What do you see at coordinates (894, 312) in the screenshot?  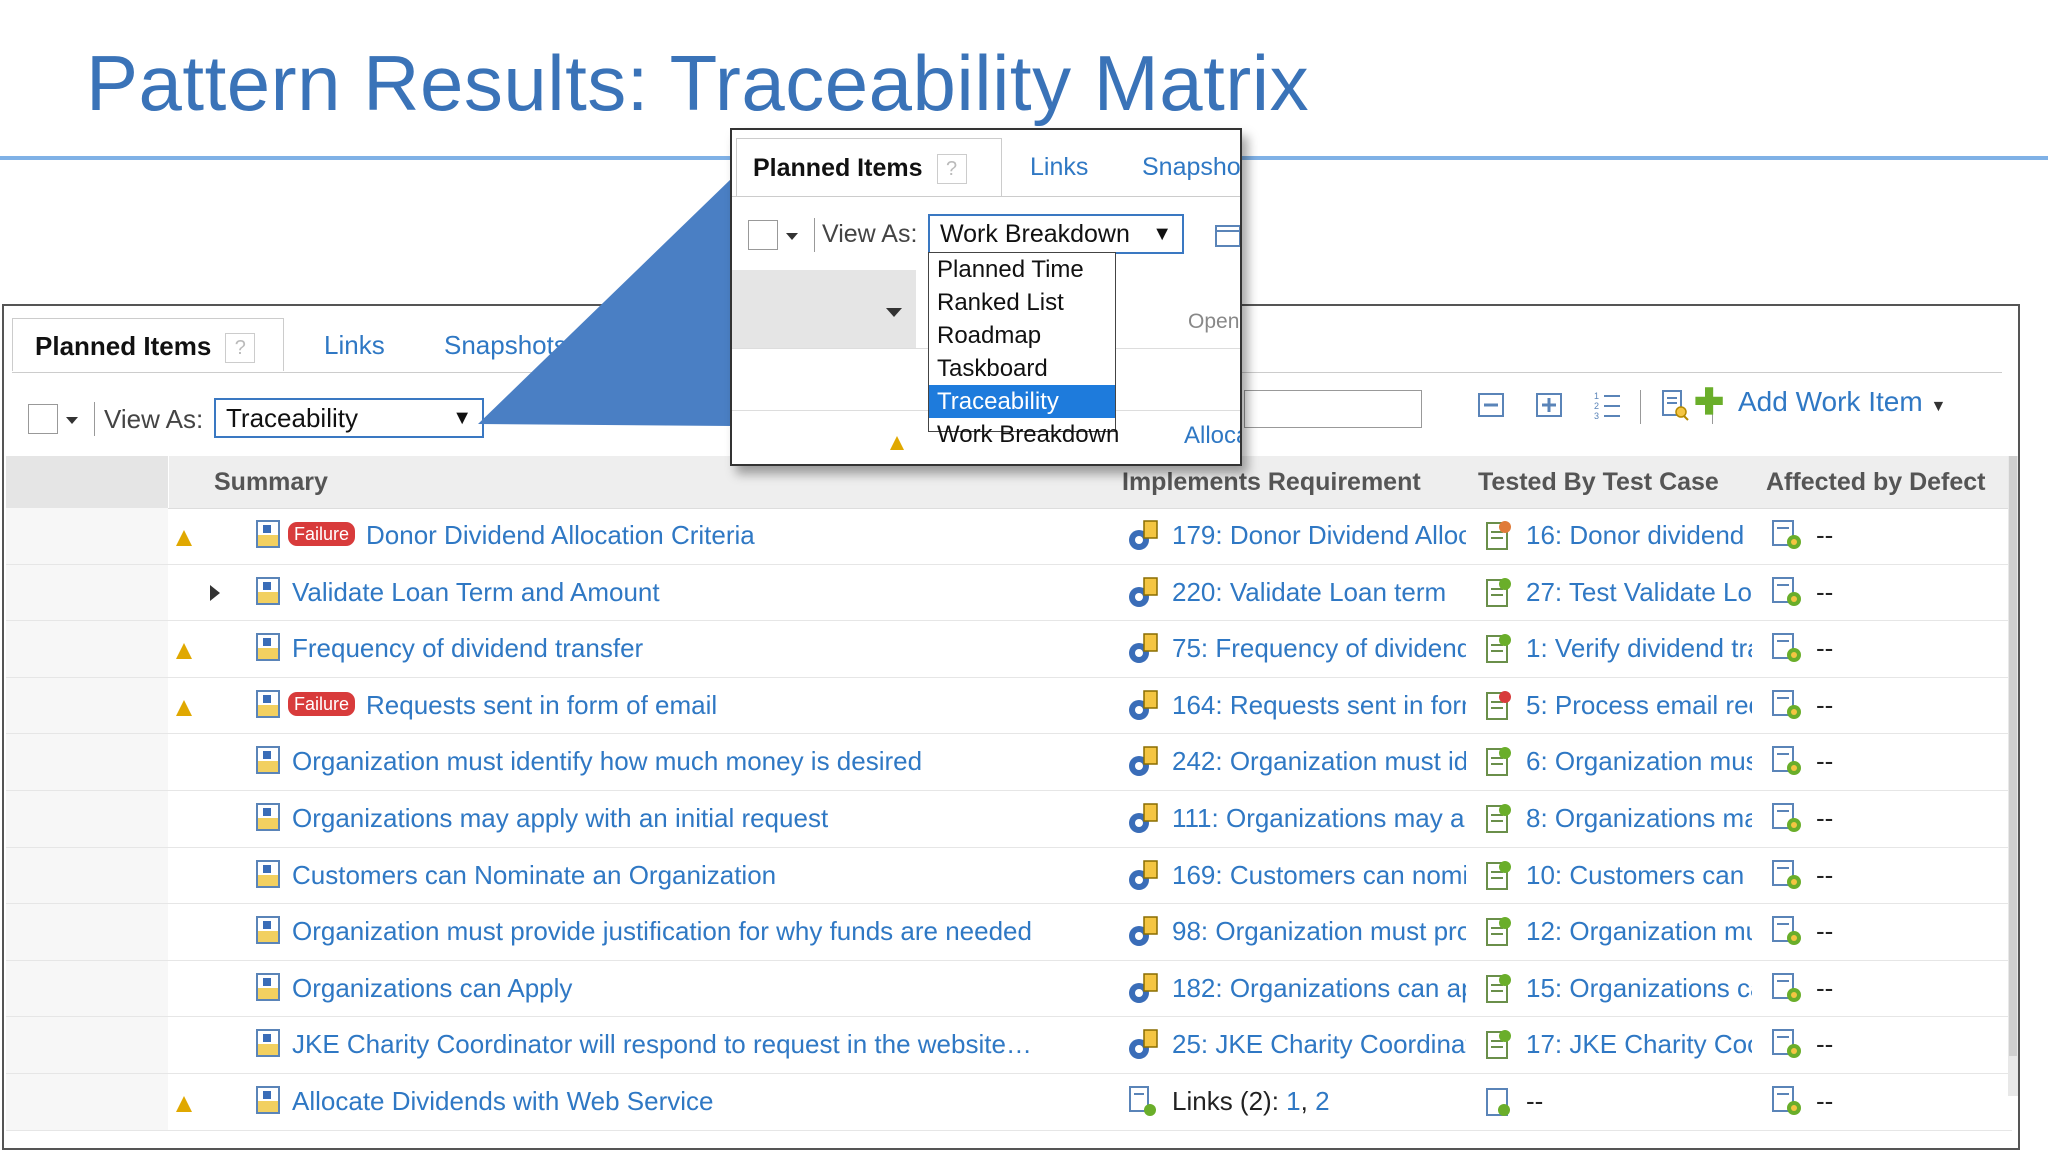 I see `column-menu-caret-icon` at bounding box center [894, 312].